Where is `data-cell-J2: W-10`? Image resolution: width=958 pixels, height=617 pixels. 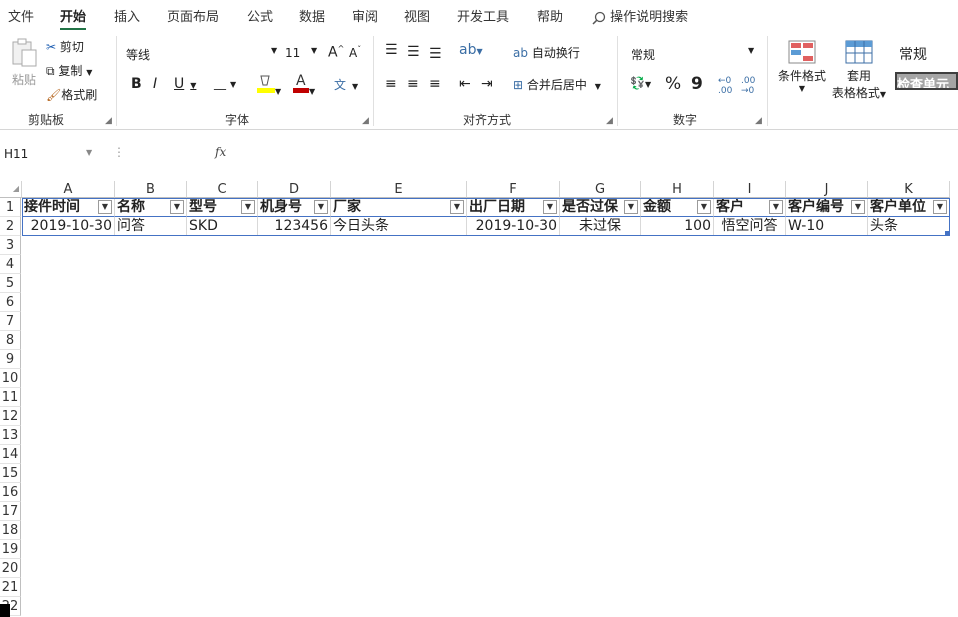
data-cell-J2: W-10 is located at coordinates (827, 226).